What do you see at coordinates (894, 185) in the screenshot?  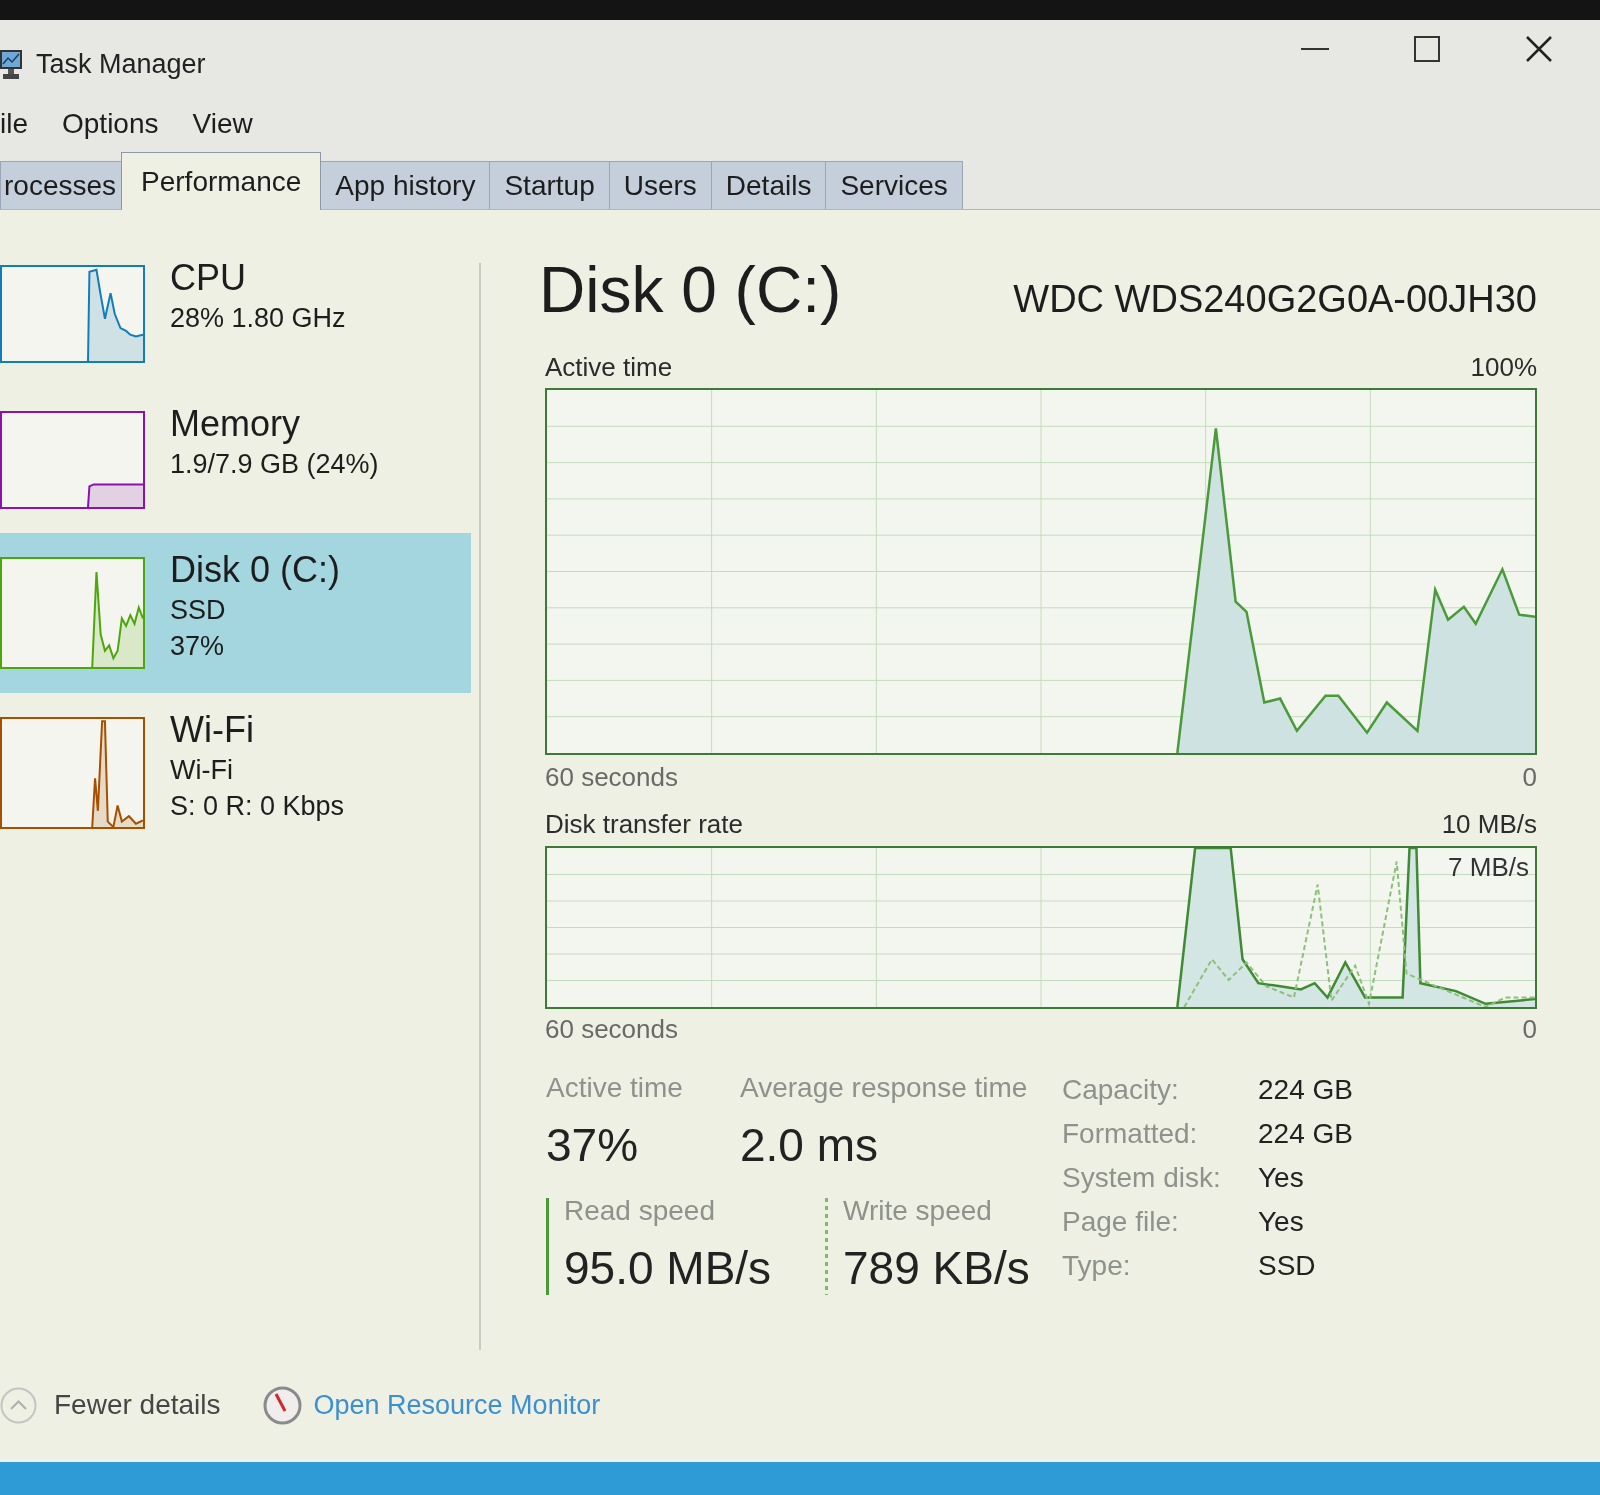 I see `tab: Services` at bounding box center [894, 185].